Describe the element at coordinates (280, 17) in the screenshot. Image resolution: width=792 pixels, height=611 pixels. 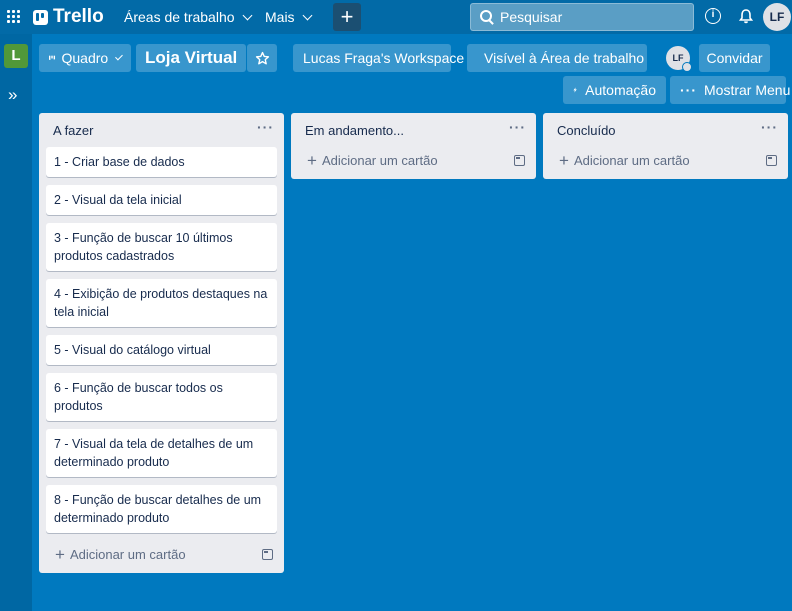
I see `more-menu-label: Mais` at that location.